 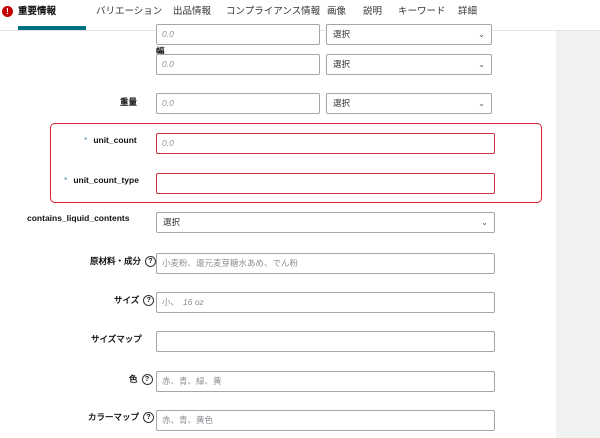 I want to click on size-input: 小、 16 oz, so click(x=325, y=302).